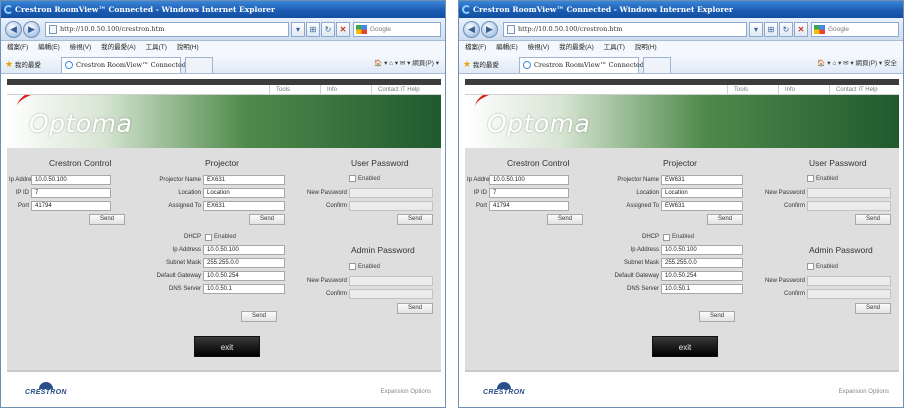  I want to click on star-icon: ★, so click(9, 64).